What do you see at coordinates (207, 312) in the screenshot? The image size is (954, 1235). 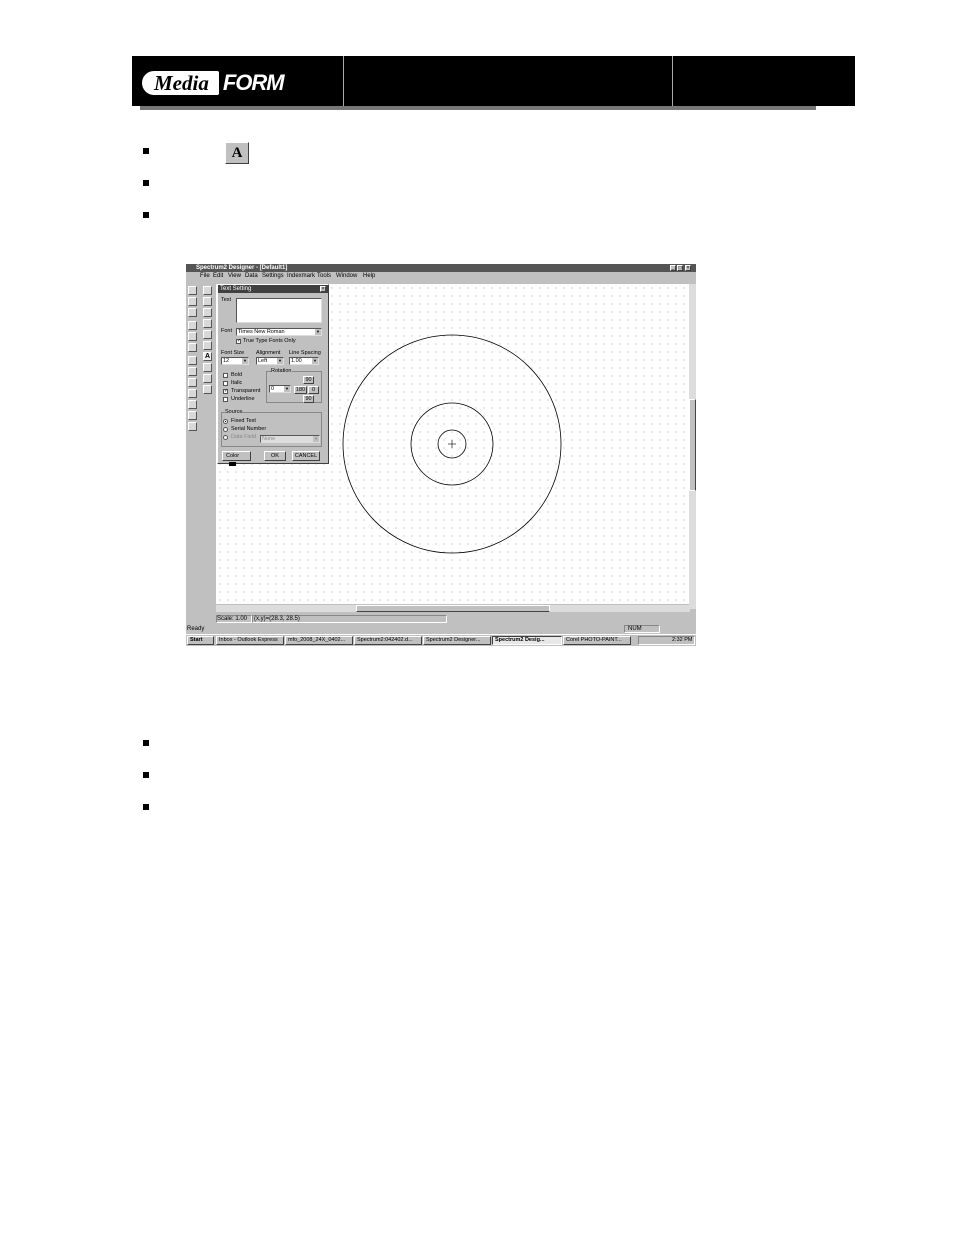 I see `rectangle-icon` at bounding box center [207, 312].